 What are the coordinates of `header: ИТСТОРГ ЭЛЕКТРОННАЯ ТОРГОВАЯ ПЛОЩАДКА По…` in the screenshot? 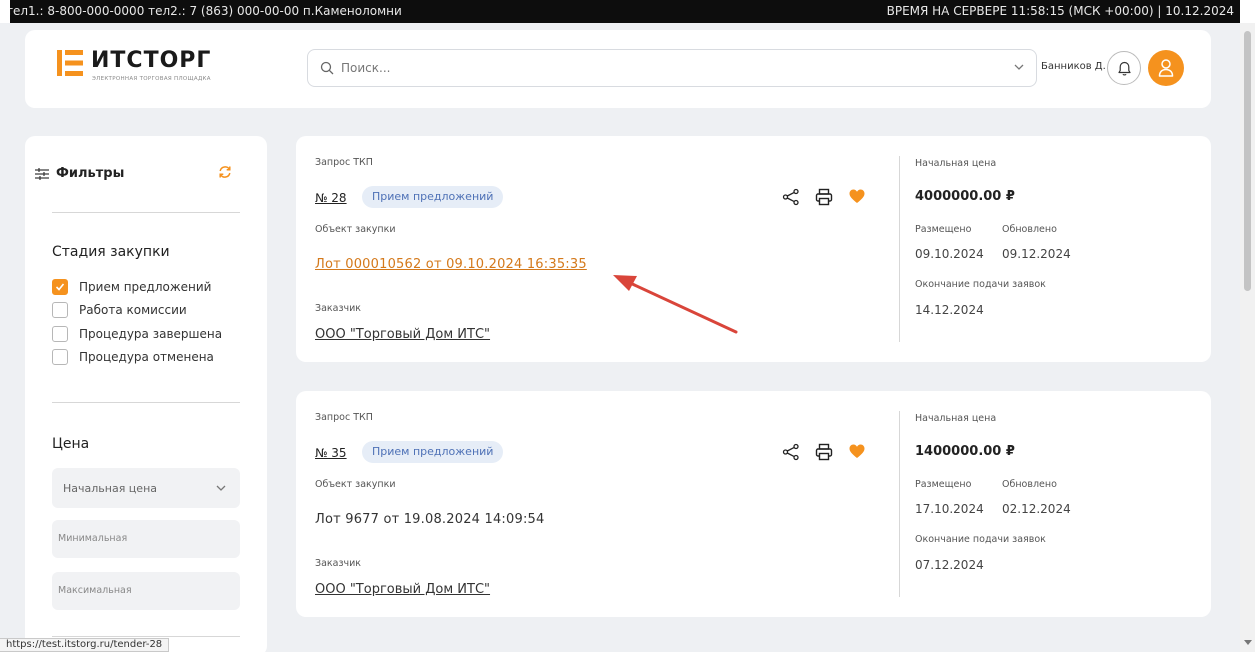 It's located at (618, 69).